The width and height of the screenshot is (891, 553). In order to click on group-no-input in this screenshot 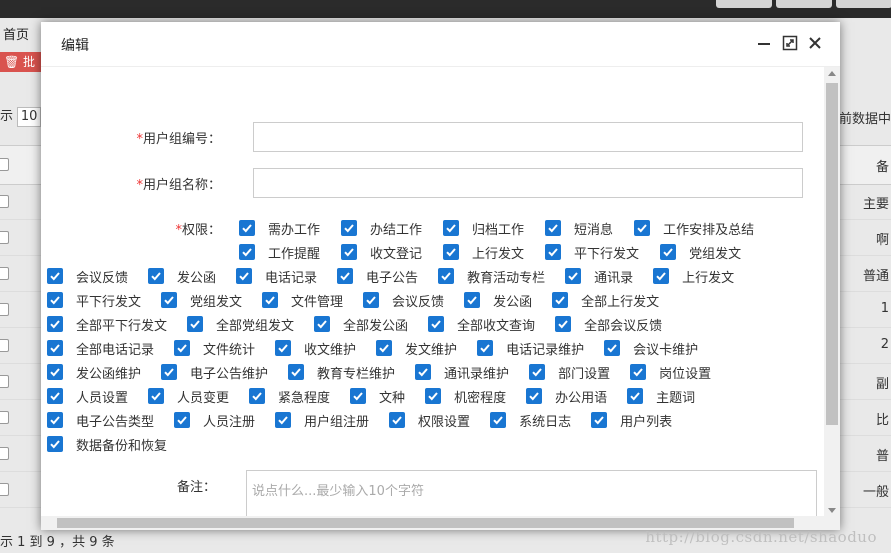, I will do `click(528, 137)`.